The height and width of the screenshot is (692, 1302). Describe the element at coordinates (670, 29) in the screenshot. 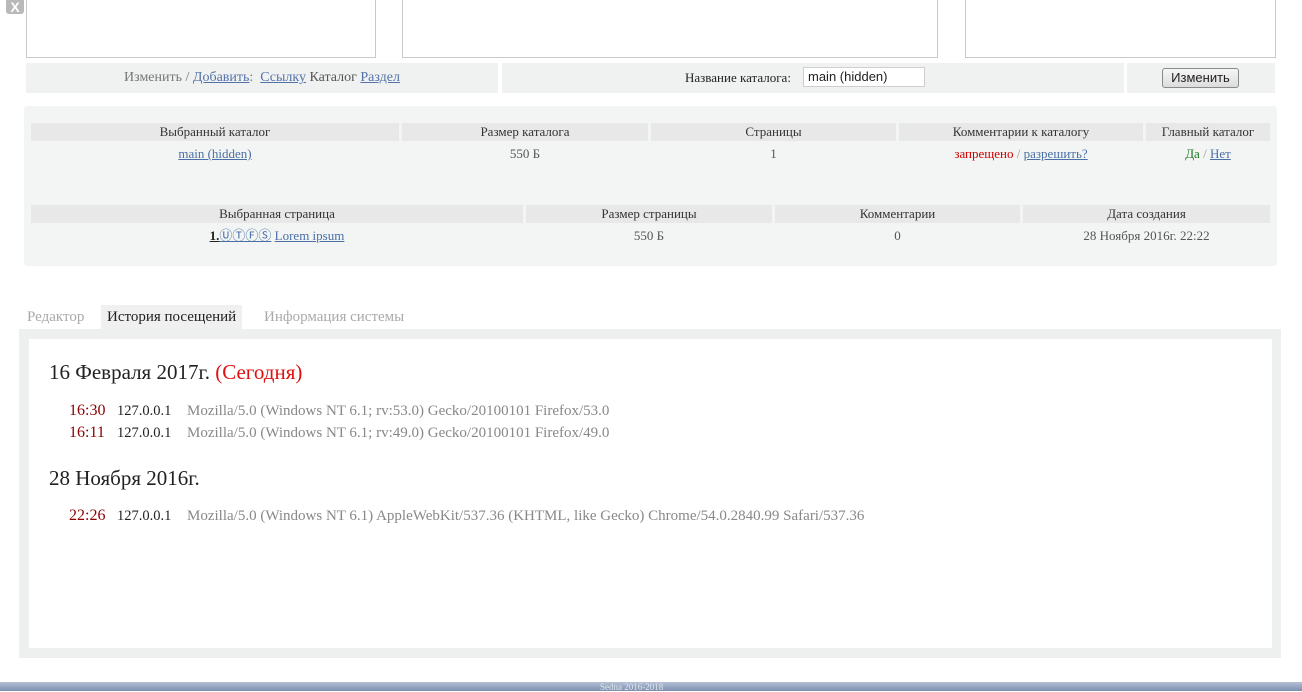

I see `top-panel-center` at that location.